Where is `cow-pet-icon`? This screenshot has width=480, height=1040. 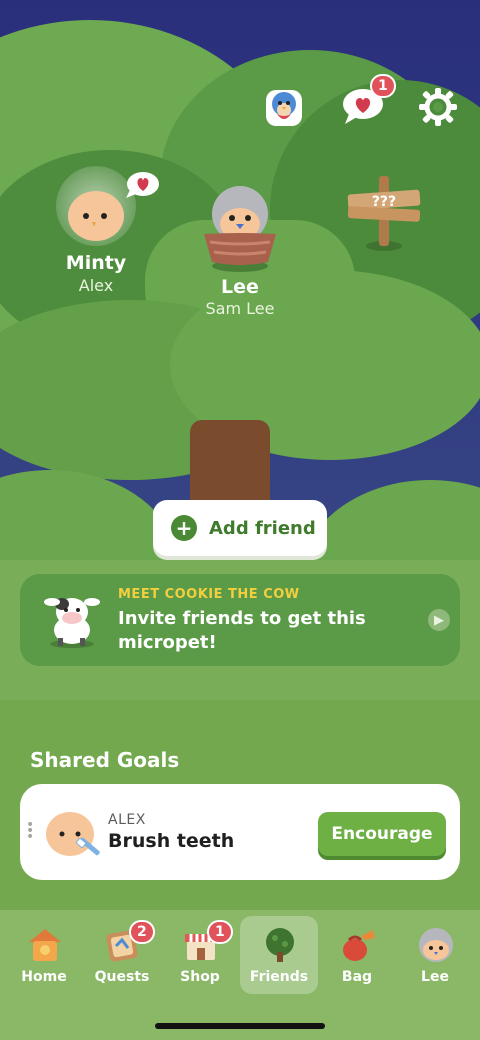
cow-pet-icon is located at coordinates (72, 623).